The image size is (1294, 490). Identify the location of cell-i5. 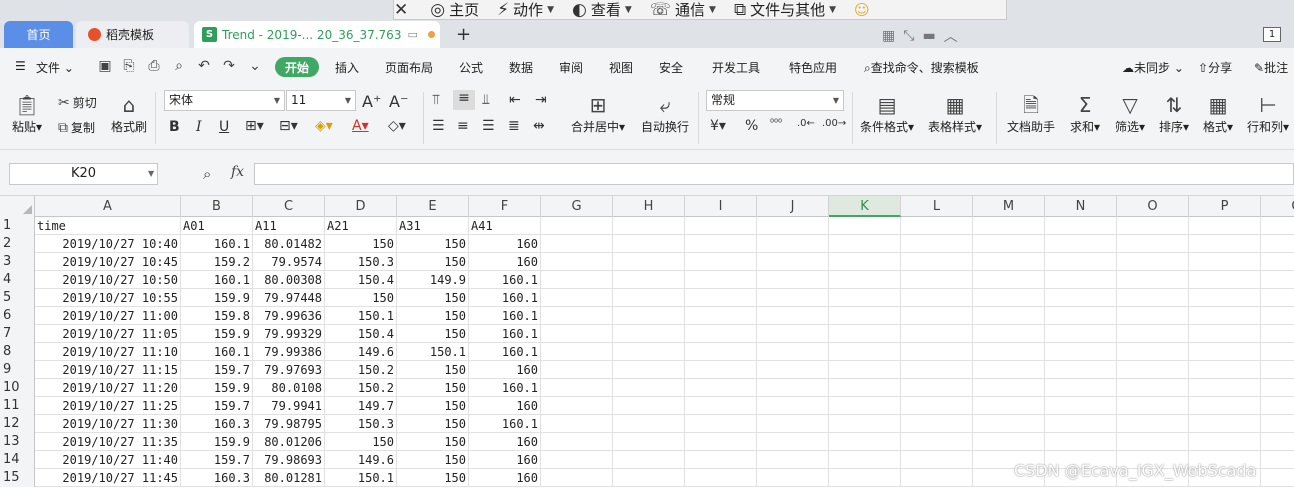
(721, 298).